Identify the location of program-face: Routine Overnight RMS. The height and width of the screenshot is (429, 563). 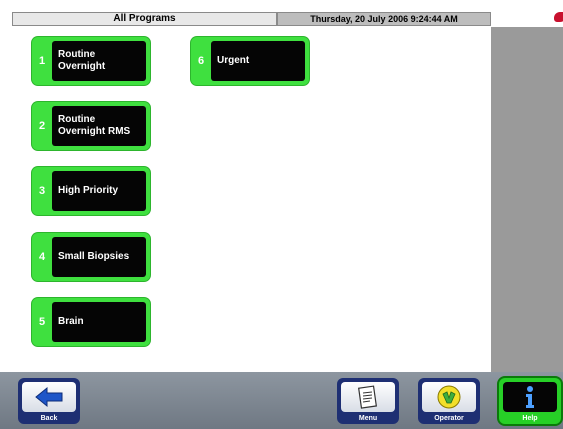
(99, 126).